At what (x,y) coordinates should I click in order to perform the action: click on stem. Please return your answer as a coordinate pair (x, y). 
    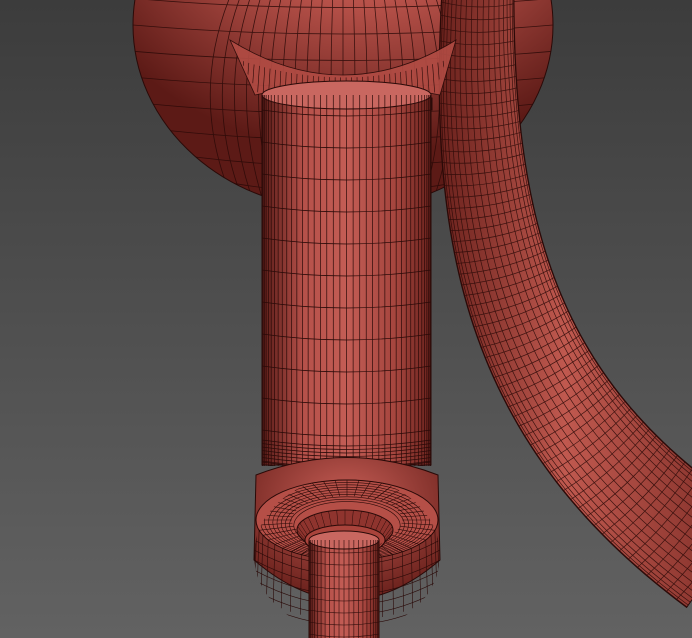
    Looking at the image, I should click on (344, 584).